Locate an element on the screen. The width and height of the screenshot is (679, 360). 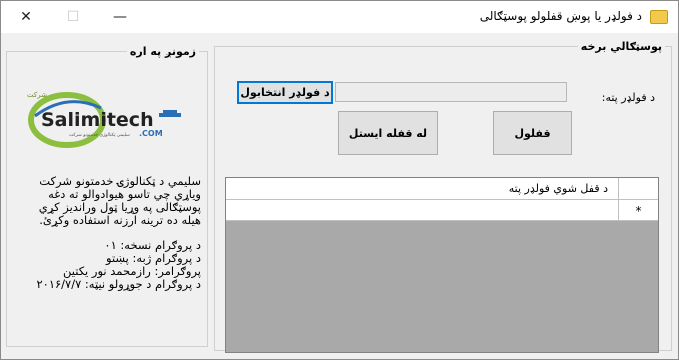
program-build-date: د پروګرام د جوړولو نيټه: ۲۰۱۶/۷/۷ is located at coordinates (118, 284).